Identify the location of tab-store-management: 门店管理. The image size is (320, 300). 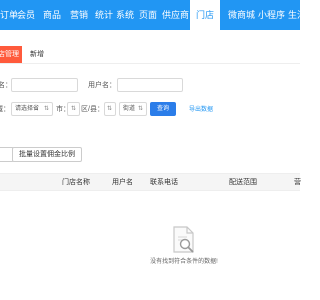
(11, 54).